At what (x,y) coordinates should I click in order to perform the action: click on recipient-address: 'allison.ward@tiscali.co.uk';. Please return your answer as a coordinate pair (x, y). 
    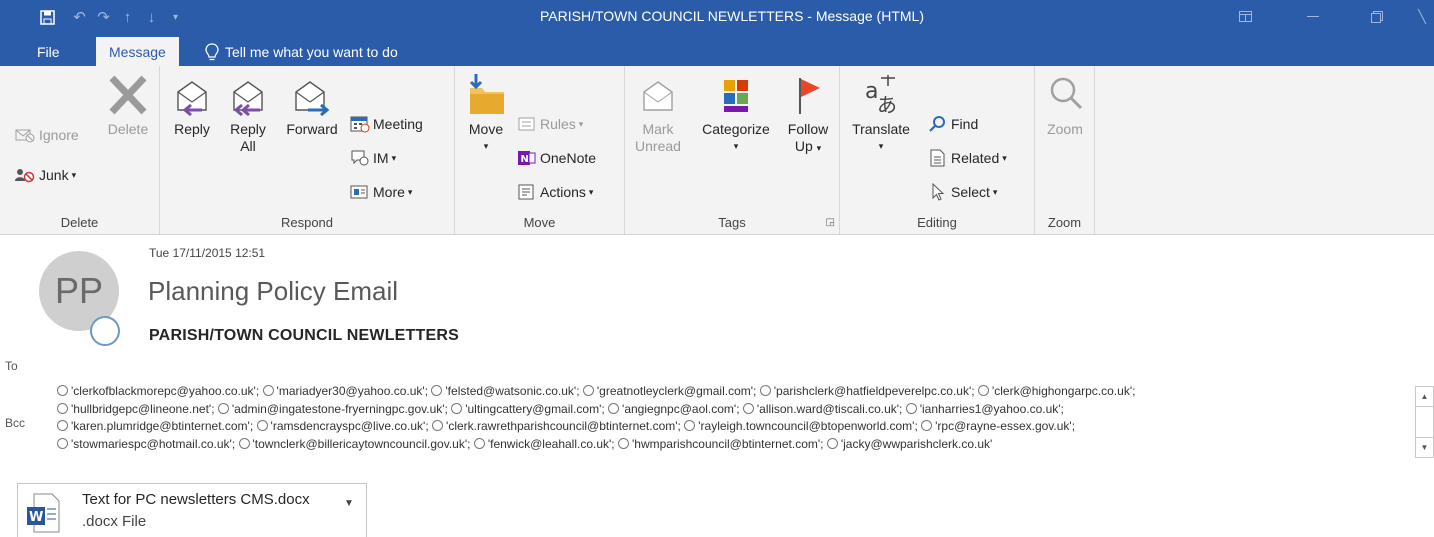
    Looking at the image, I should click on (822, 409).